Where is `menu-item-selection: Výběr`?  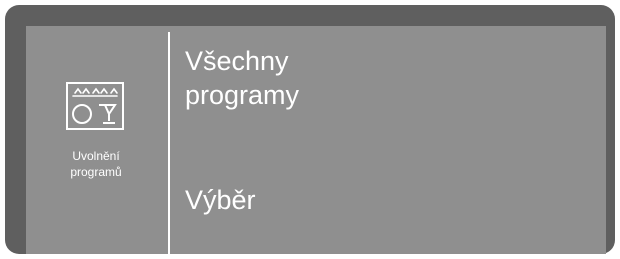 menu-item-selection: Výběr is located at coordinates (220, 200).